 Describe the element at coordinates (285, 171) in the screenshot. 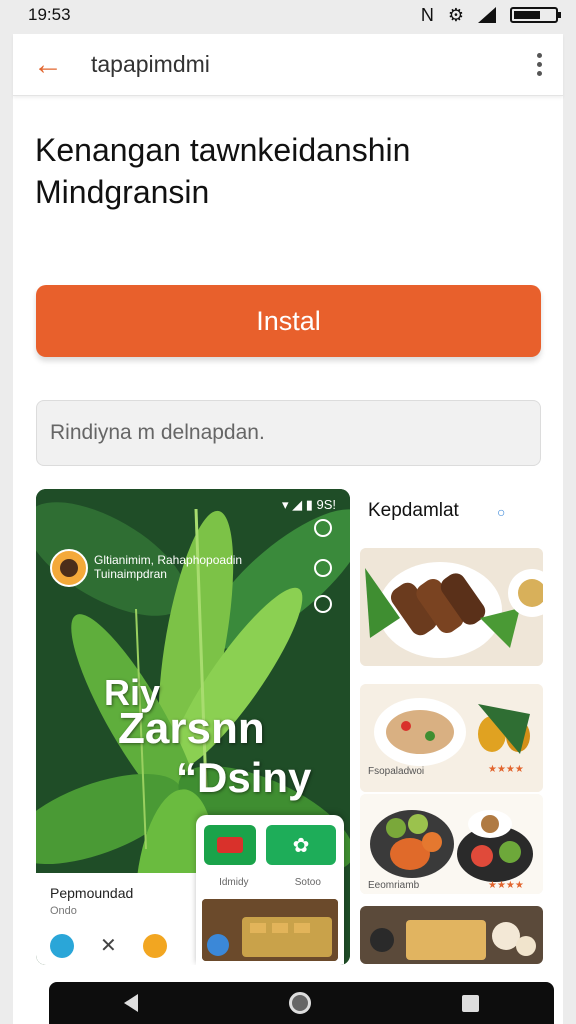

I see `app-headline: Kenangan tawnkeidanshin Mindgransin` at that location.